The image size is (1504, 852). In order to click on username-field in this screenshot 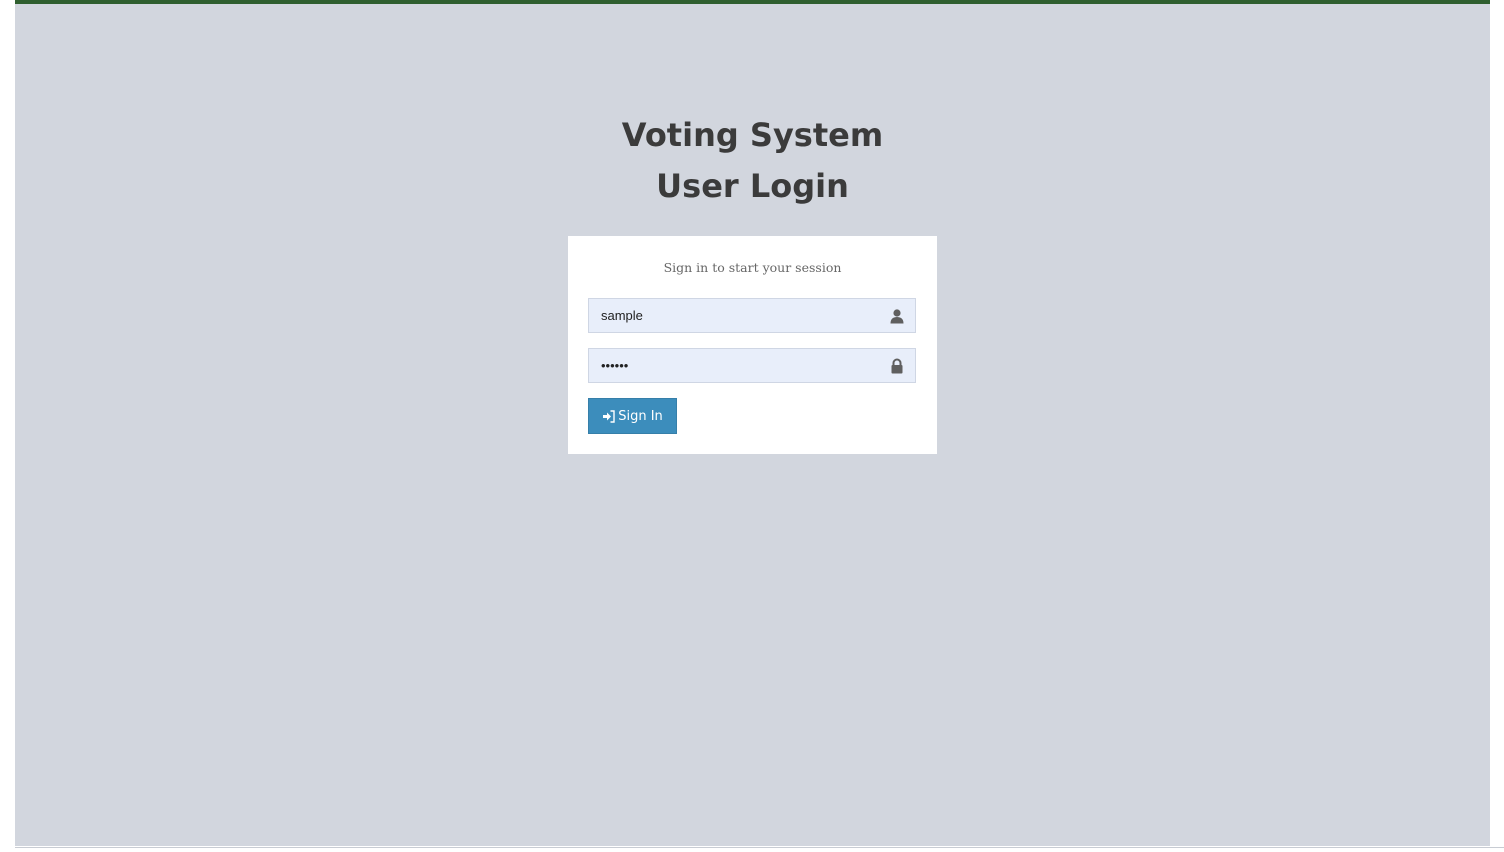, I will do `click(752, 315)`.